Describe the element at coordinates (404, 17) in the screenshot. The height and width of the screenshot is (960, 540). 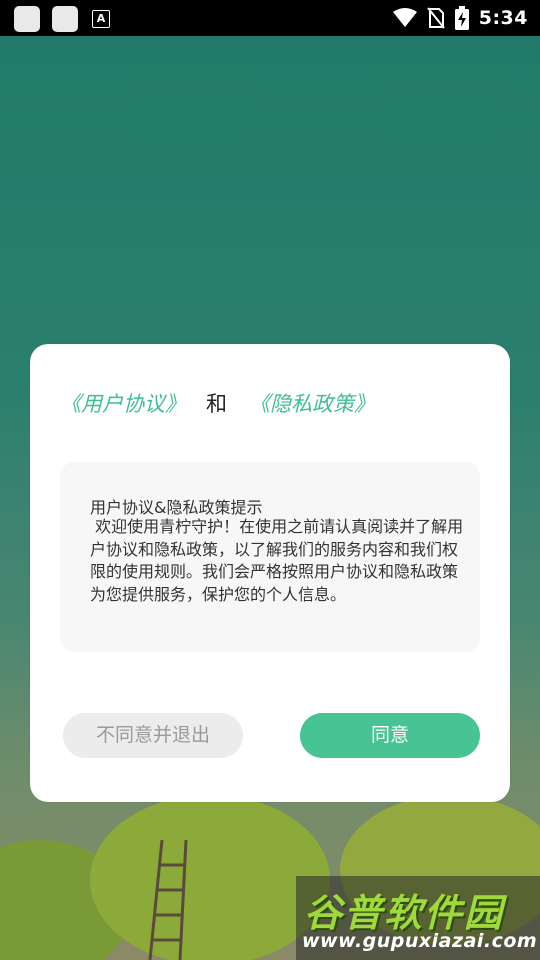
I see `wifi-icon` at that location.